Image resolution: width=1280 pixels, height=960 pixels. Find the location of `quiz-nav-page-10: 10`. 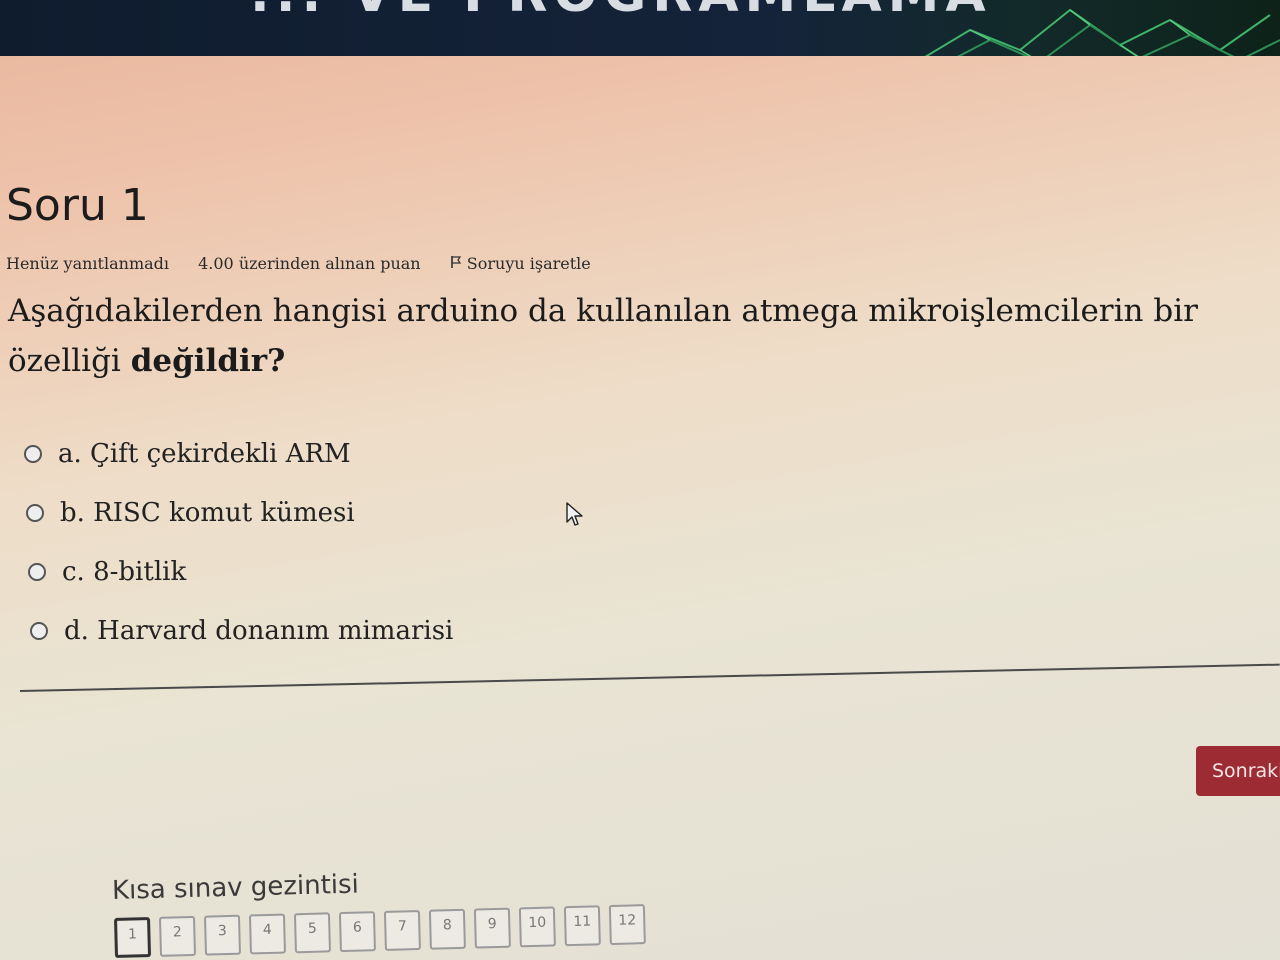

quiz-nav-page-10: 10 is located at coordinates (537, 927).